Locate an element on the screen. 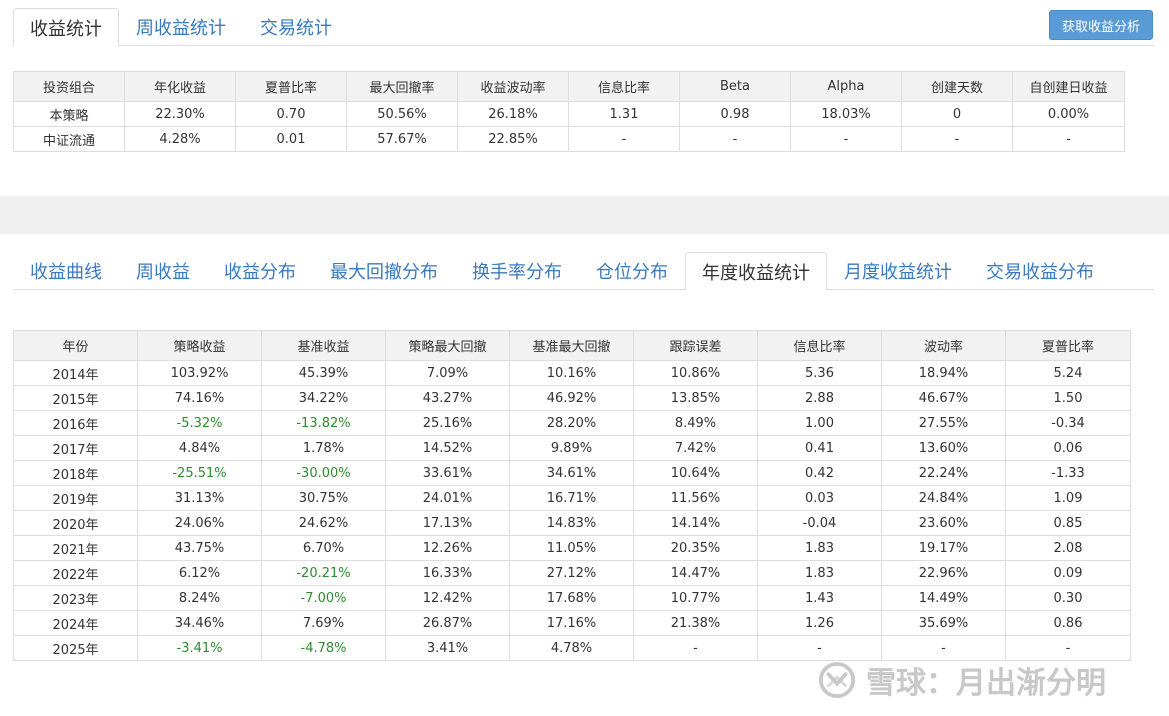 The image size is (1169, 716). table-cell: 本策略 is located at coordinates (69, 114).